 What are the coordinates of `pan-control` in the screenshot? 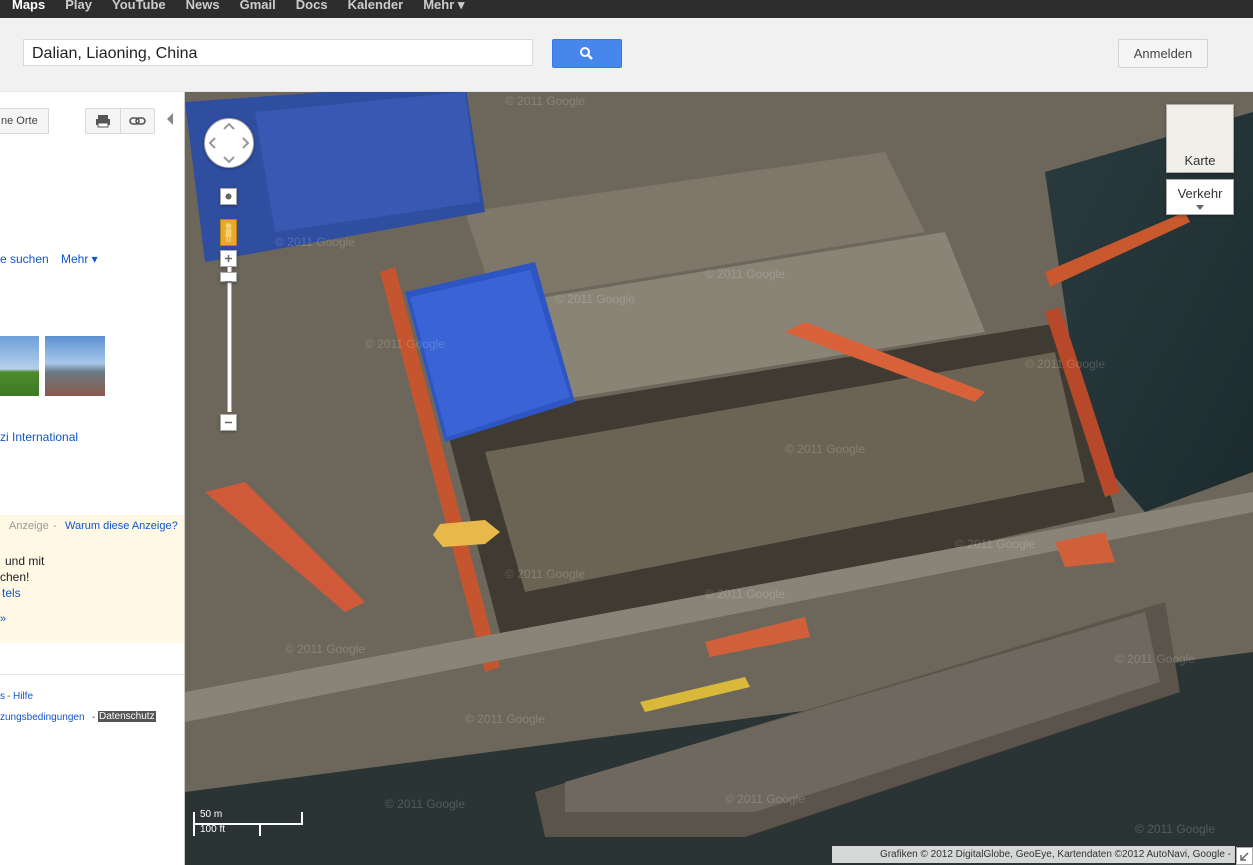 It's located at (229, 143).